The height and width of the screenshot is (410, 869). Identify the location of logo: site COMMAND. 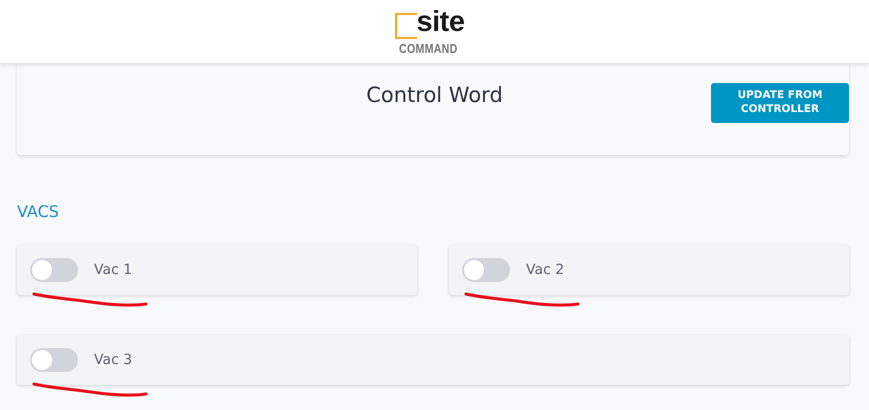
(434, 32).